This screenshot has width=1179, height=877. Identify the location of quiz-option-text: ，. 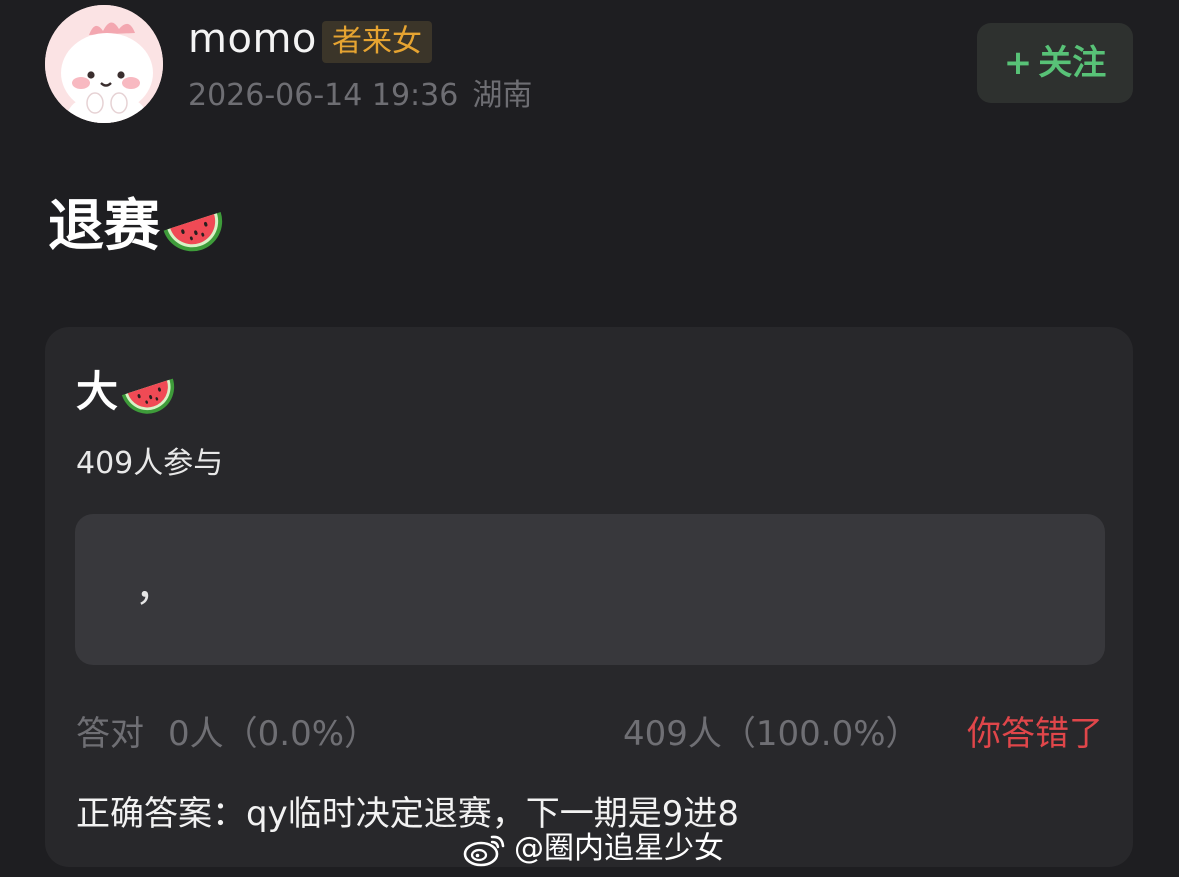
(155, 587).